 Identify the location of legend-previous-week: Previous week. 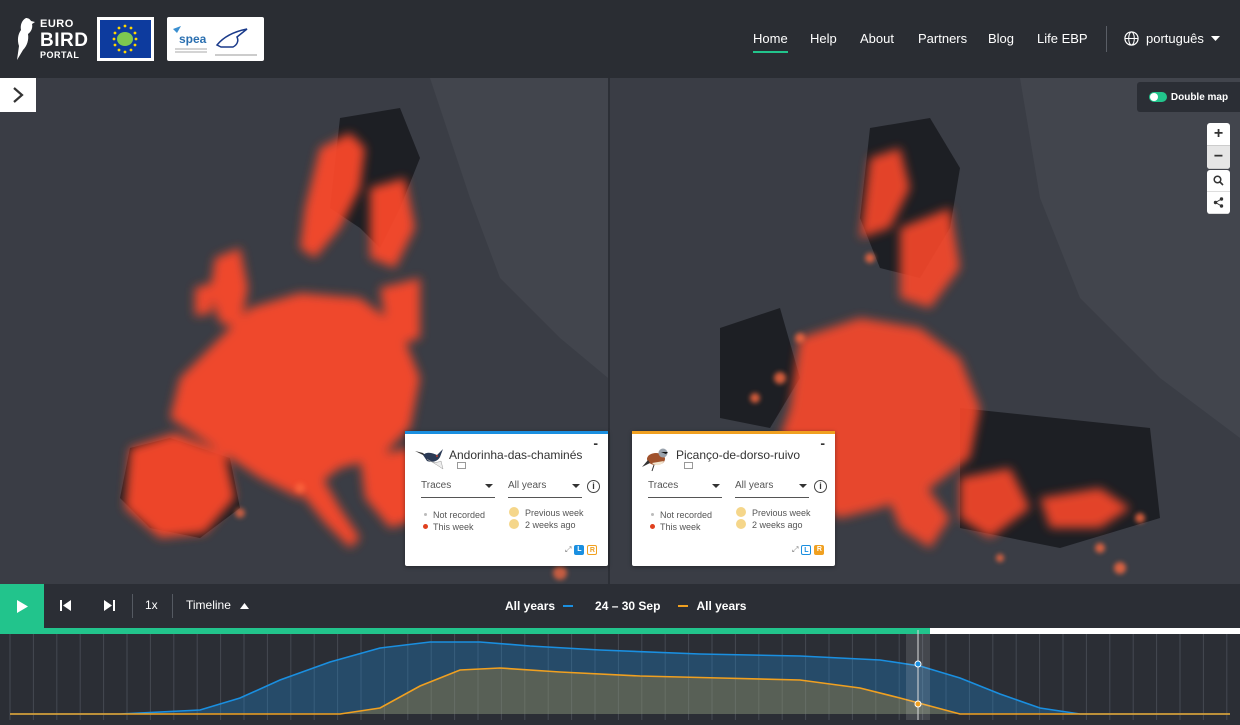
(554, 513).